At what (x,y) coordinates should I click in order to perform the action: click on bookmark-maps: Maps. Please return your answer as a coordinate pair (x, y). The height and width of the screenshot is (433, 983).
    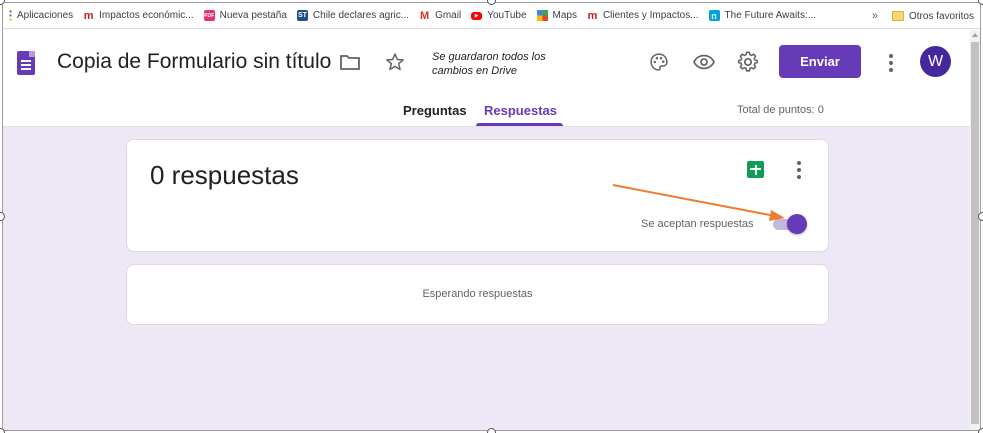
    Looking at the image, I should click on (557, 16).